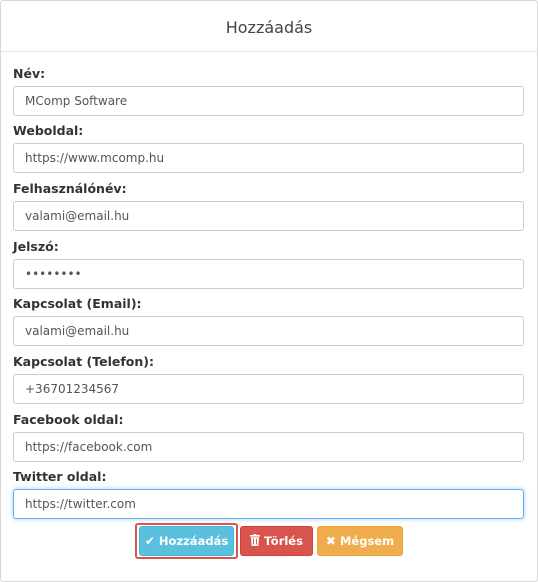 The width and height of the screenshot is (538, 582). I want to click on facebook-field-group: Facebook oldal:, so click(268, 436).